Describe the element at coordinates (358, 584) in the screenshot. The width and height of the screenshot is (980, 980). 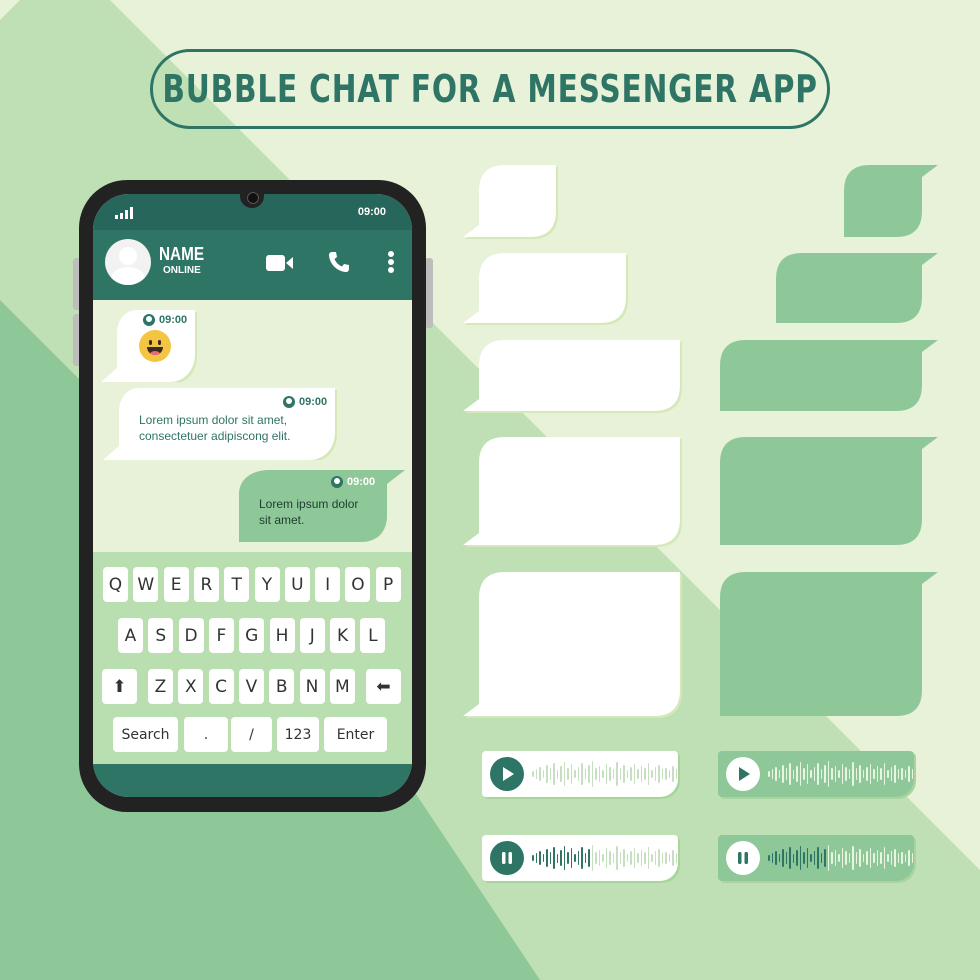
I see `key-o: O` at that location.